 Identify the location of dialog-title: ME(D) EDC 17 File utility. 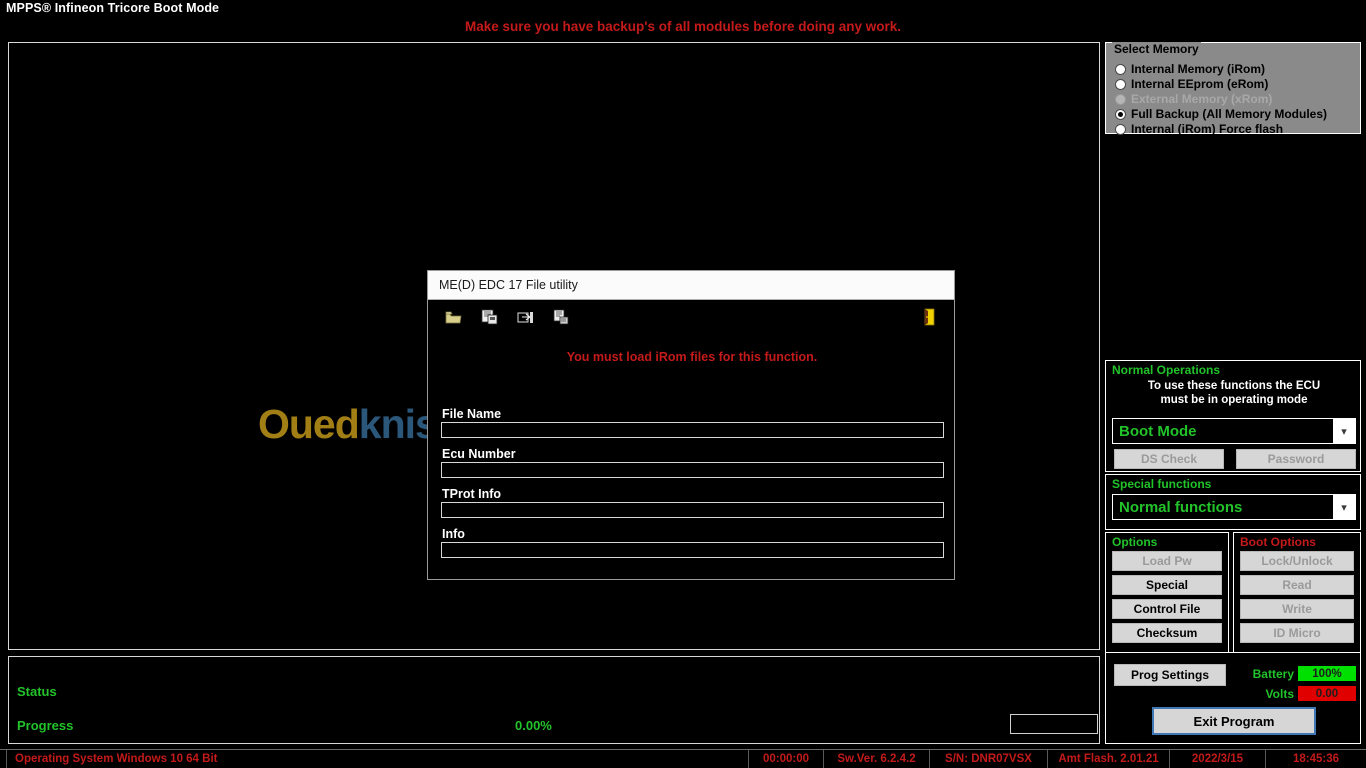
(508, 285).